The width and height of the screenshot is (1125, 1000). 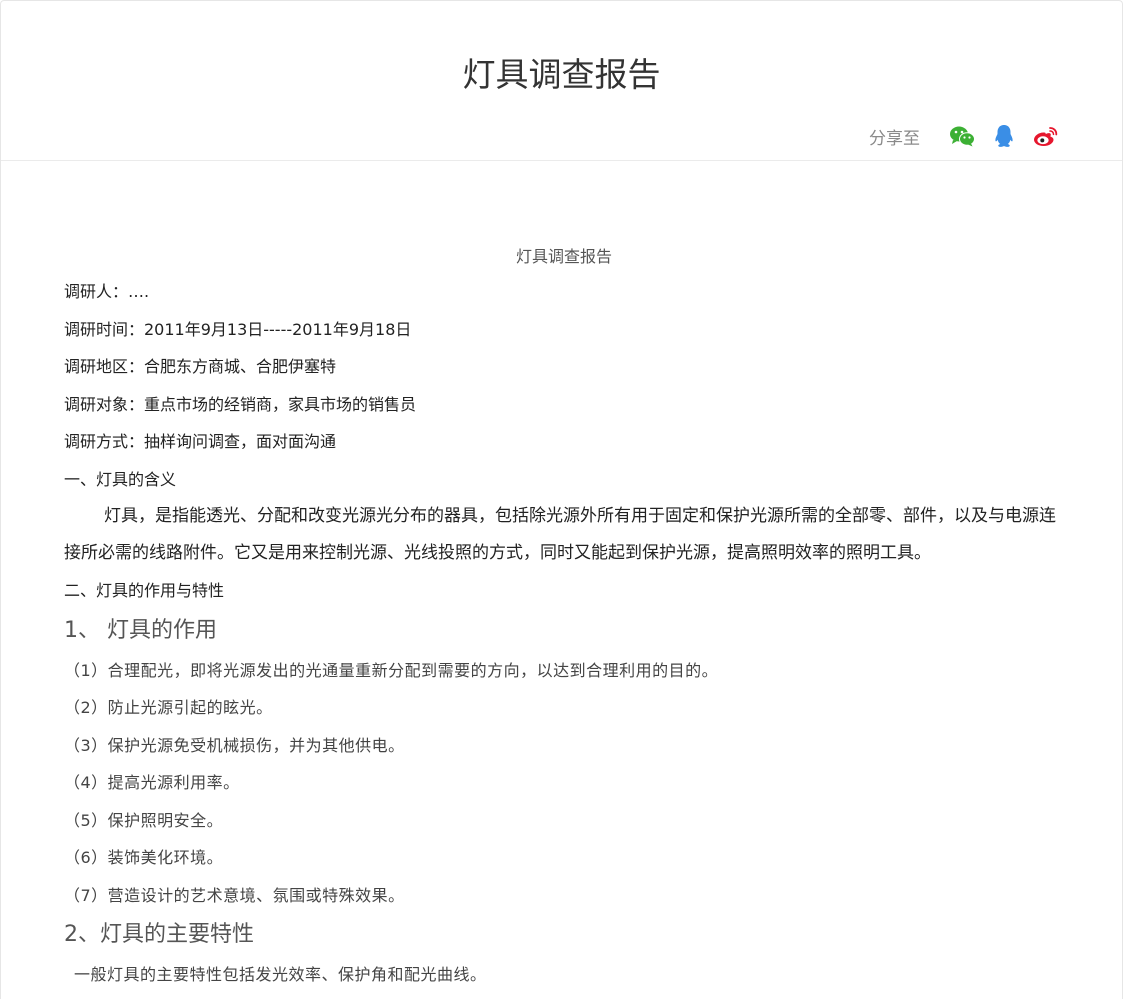 I want to click on meta-researcher: 调研人：…., so click(x=107, y=291).